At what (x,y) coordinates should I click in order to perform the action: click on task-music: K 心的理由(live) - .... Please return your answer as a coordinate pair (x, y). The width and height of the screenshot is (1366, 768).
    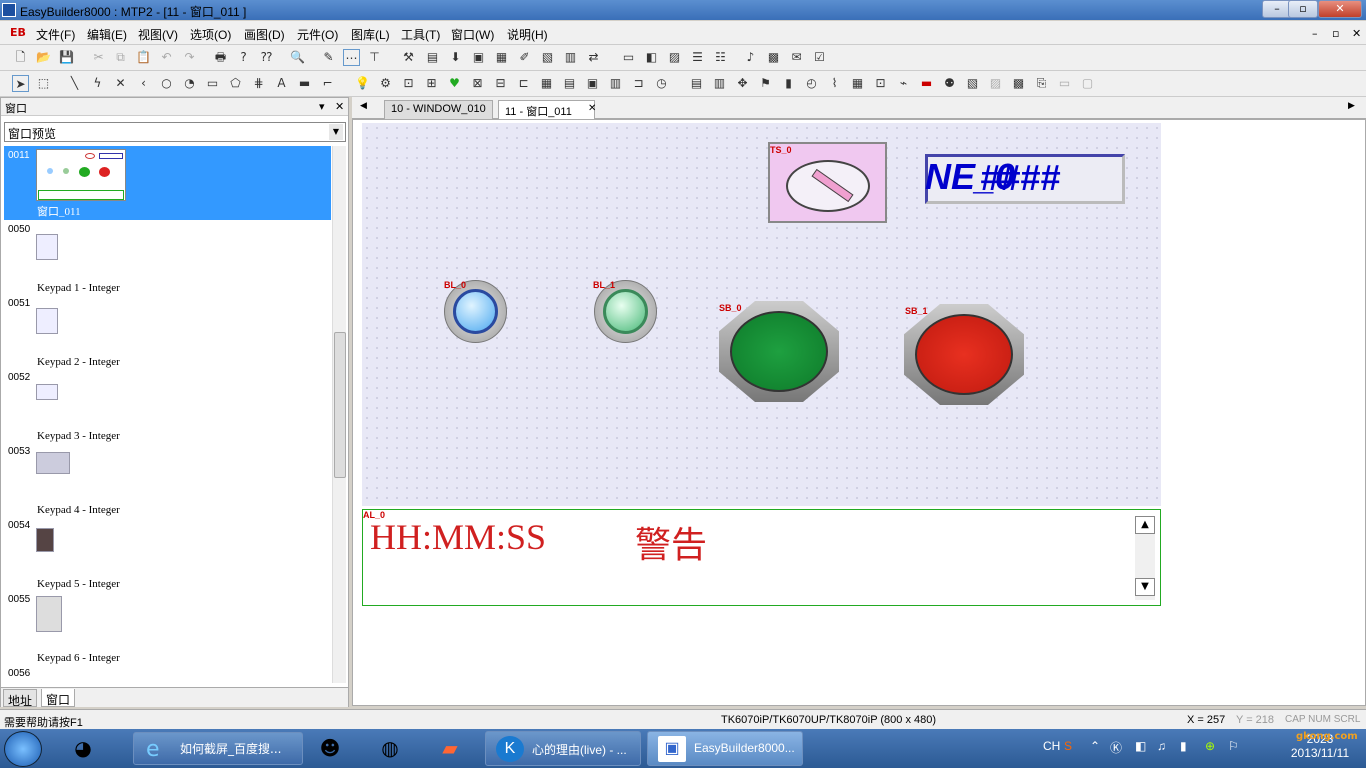
    Looking at the image, I should click on (563, 748).